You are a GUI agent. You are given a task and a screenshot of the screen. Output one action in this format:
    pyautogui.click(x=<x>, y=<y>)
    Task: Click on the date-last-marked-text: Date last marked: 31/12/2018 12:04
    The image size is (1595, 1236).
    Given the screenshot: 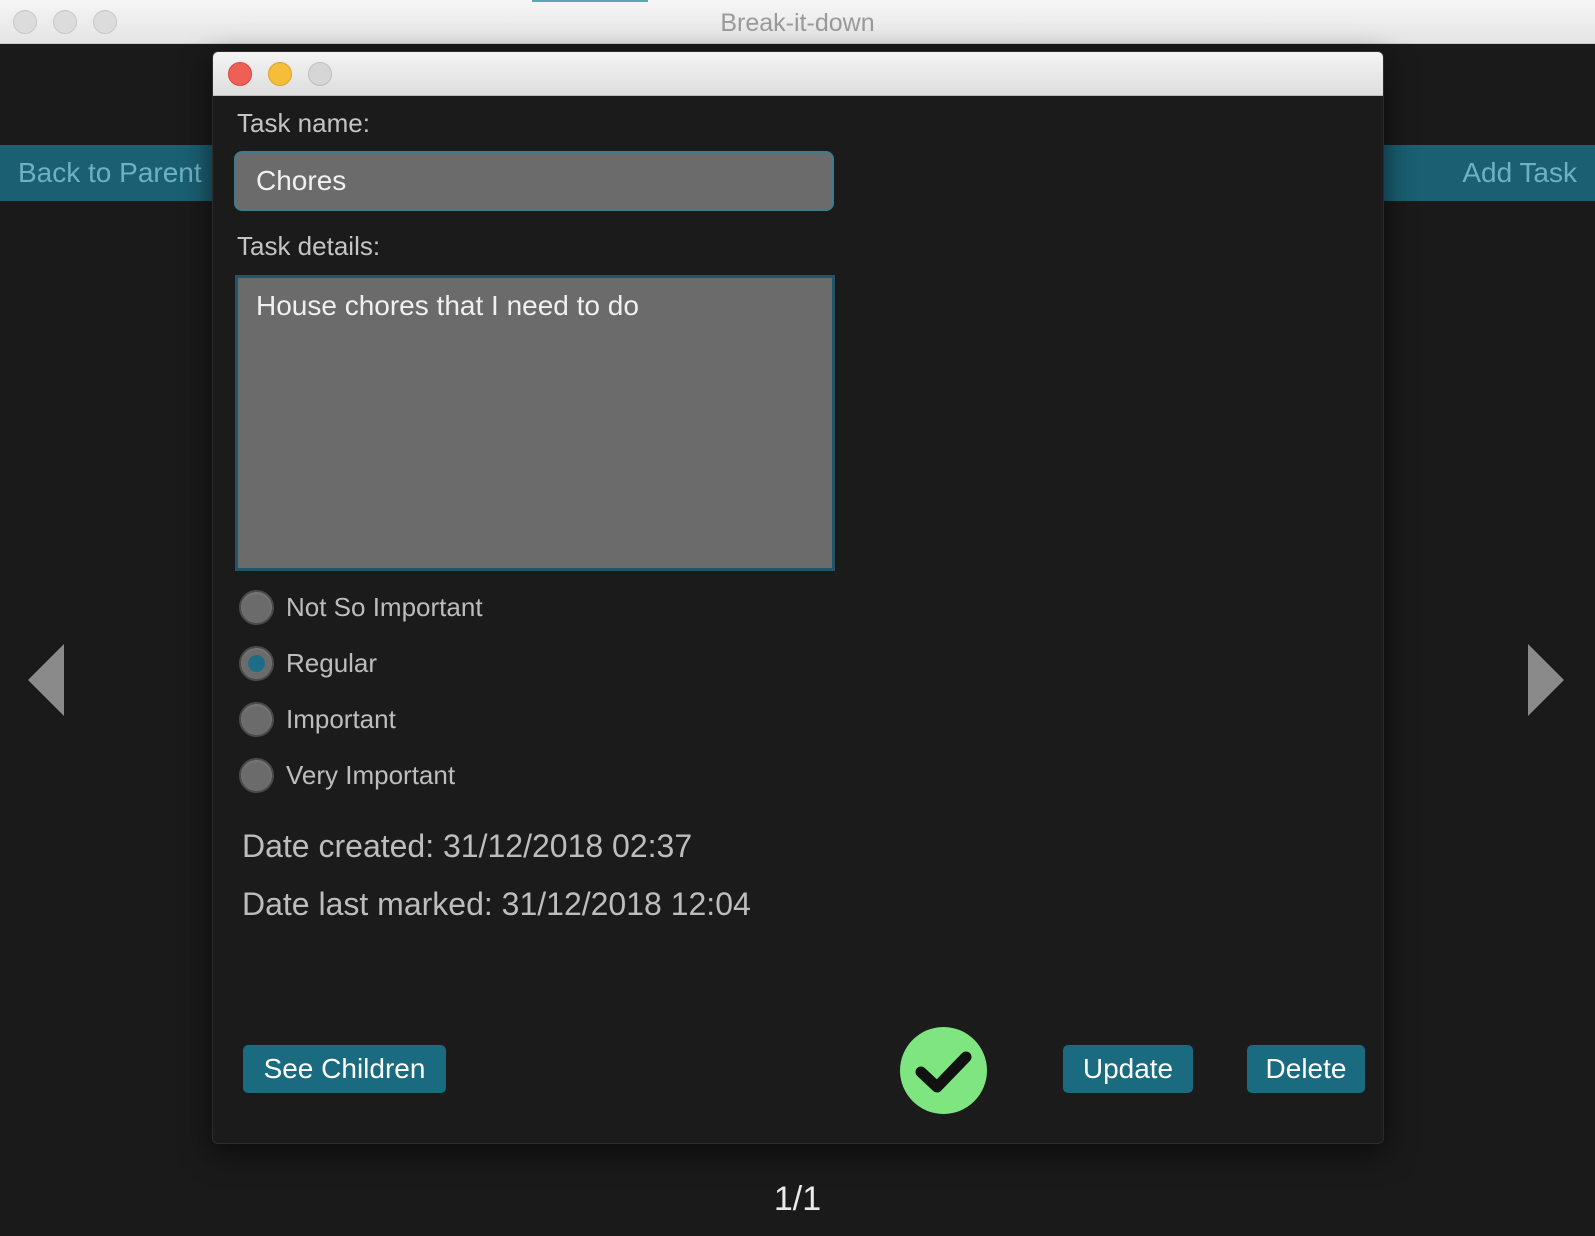 What is the action you would take?
    pyautogui.click(x=496, y=904)
    